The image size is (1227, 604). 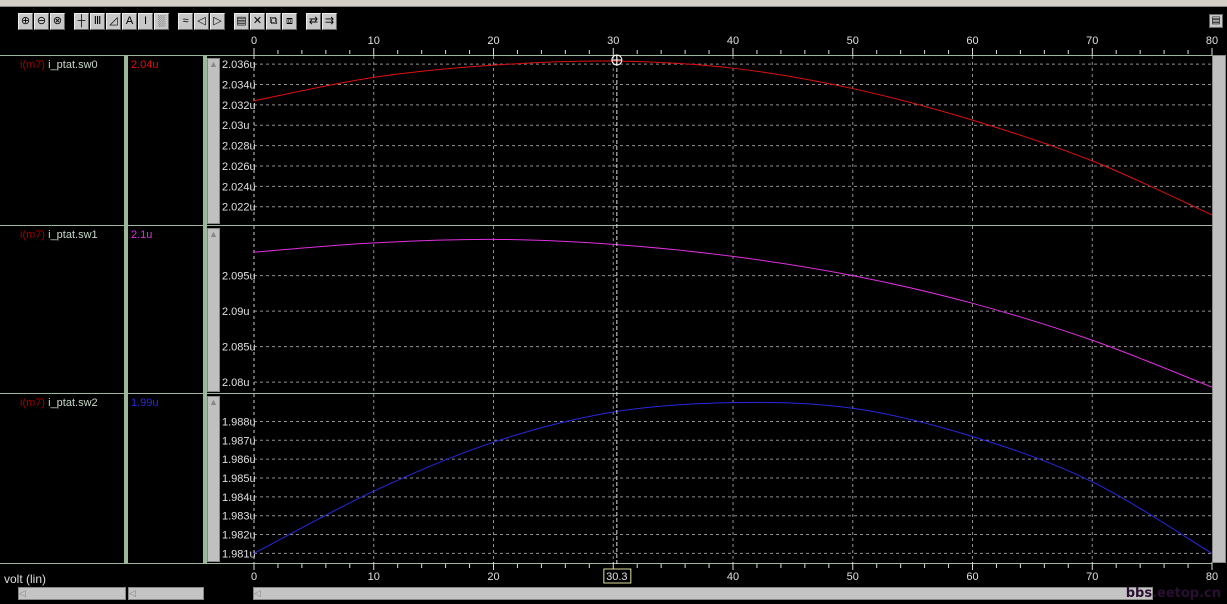 What do you see at coordinates (239, 208) in the screenshot?
I see `y-tick-label: 2.022u` at bounding box center [239, 208].